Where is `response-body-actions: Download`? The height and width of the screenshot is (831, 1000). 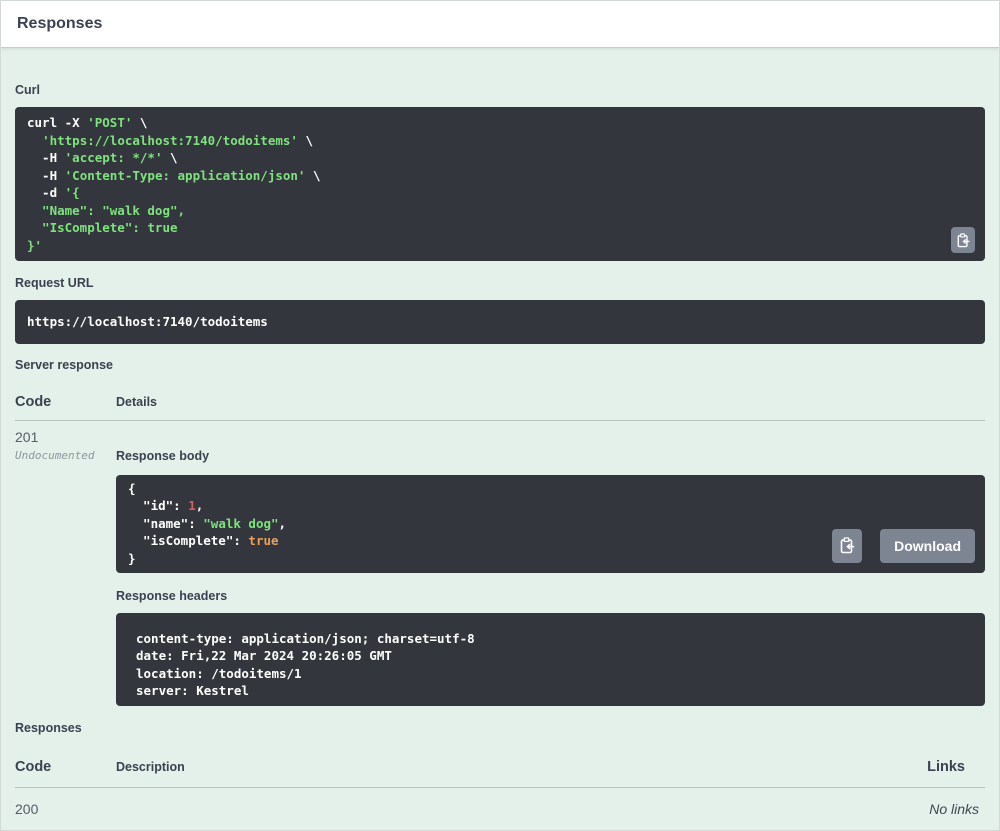 response-body-actions: Download is located at coordinates (903, 545).